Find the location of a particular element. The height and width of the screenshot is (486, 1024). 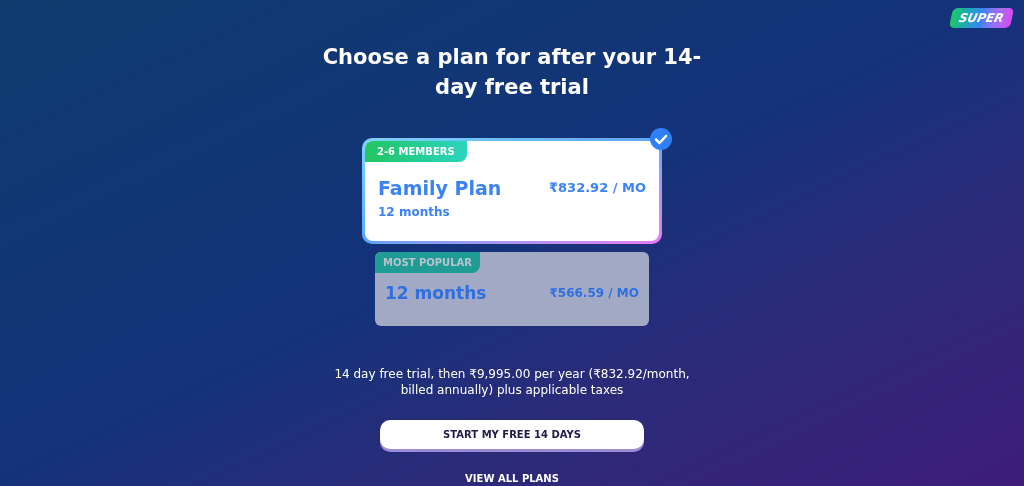

plan-badge: MOST POPULAR is located at coordinates (428, 262).